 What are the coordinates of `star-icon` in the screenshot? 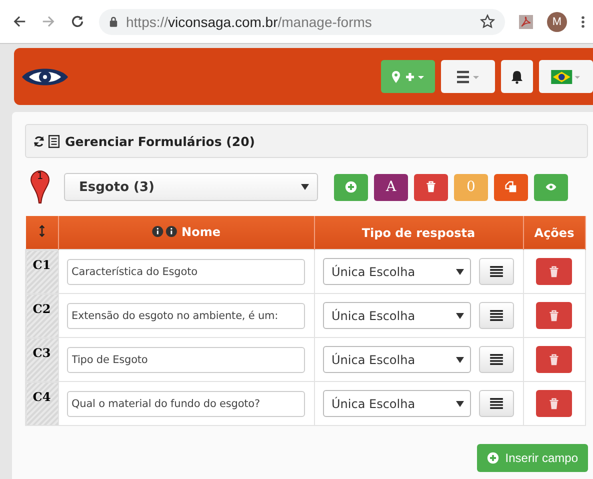 It's located at (487, 21).